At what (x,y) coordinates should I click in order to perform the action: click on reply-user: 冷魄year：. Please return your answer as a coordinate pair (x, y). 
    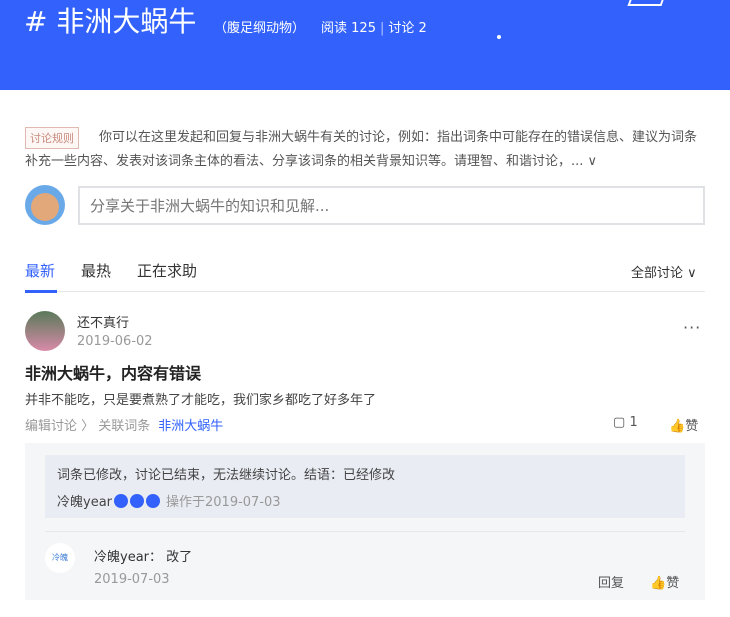
    Looking at the image, I should click on (128, 557).